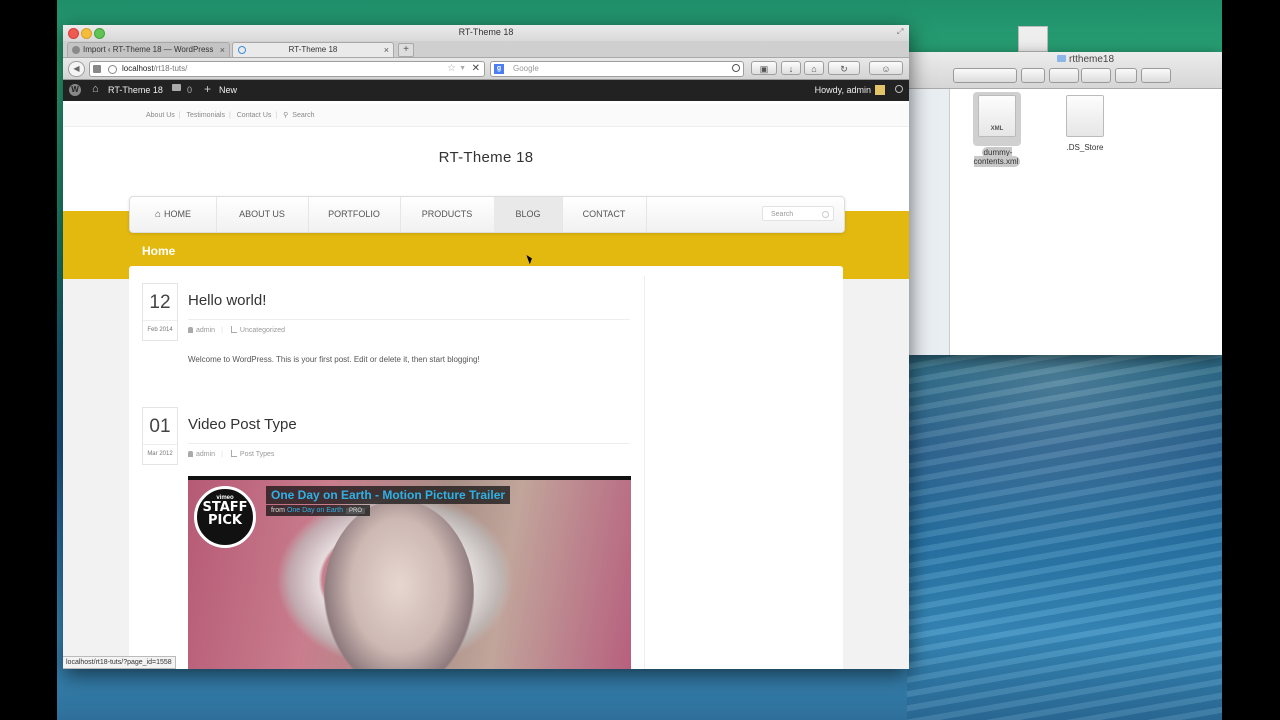 Image resolution: width=1280 pixels, height=720 pixels. Describe the element at coordinates (1067, 535) in the screenshot. I see `wave-pattern` at that location.